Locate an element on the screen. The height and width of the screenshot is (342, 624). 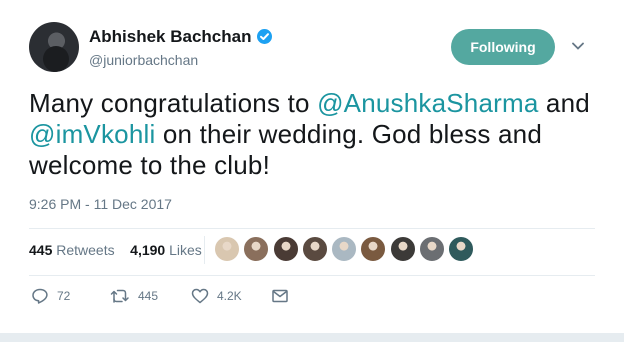
verified-badge-icon is located at coordinates (264, 36).